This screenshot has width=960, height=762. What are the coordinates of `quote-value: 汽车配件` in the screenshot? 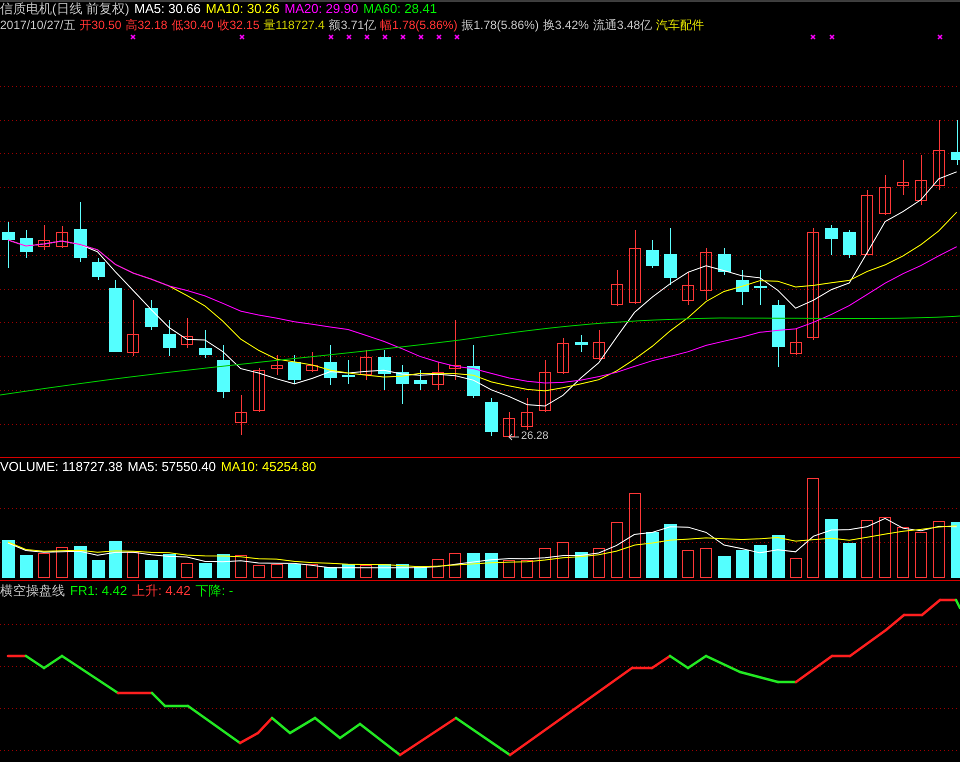 It's located at (680, 25).